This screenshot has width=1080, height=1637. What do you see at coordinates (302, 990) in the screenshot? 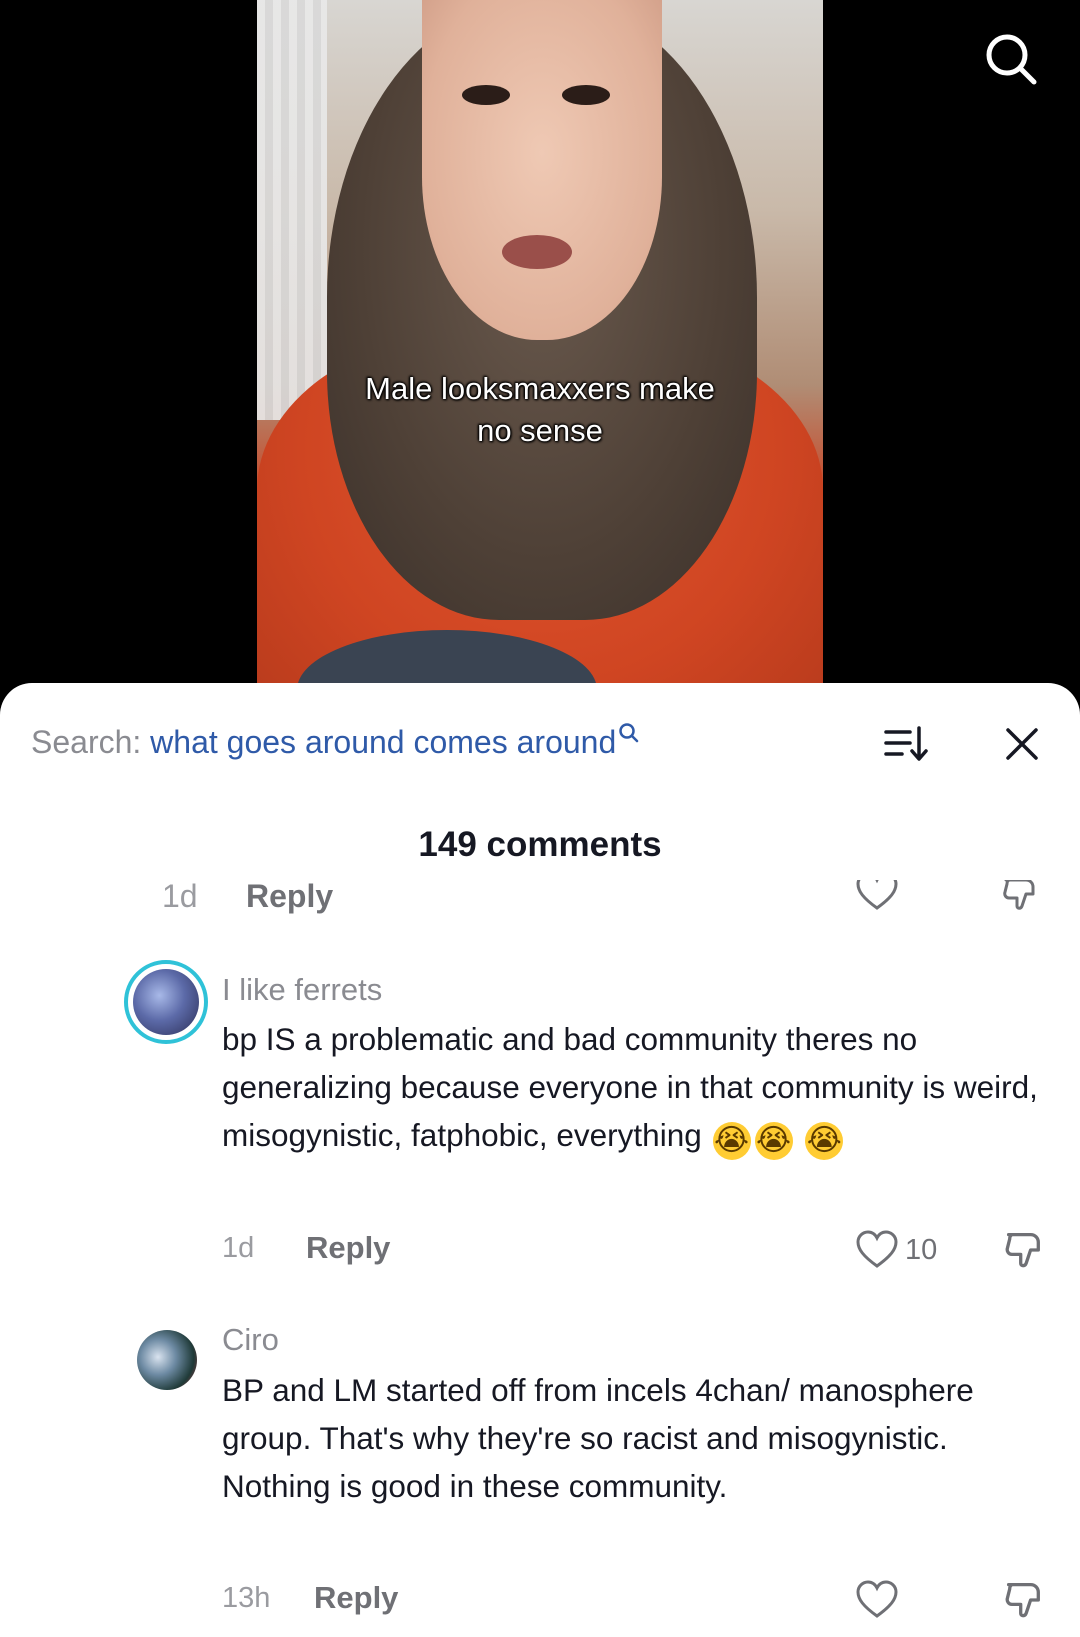
I see `comment-username: I like ferrets` at bounding box center [302, 990].